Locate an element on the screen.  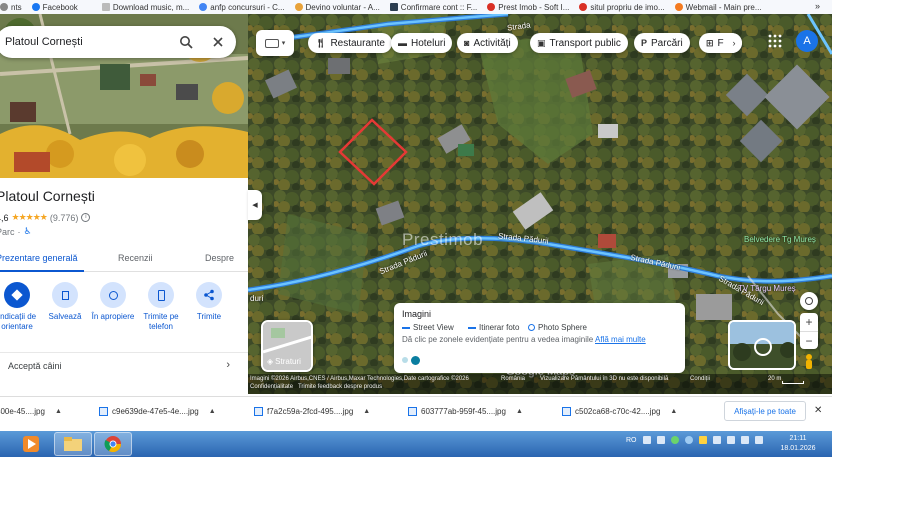
chip-parcari: P Parcări is located at coordinates (662, 43).